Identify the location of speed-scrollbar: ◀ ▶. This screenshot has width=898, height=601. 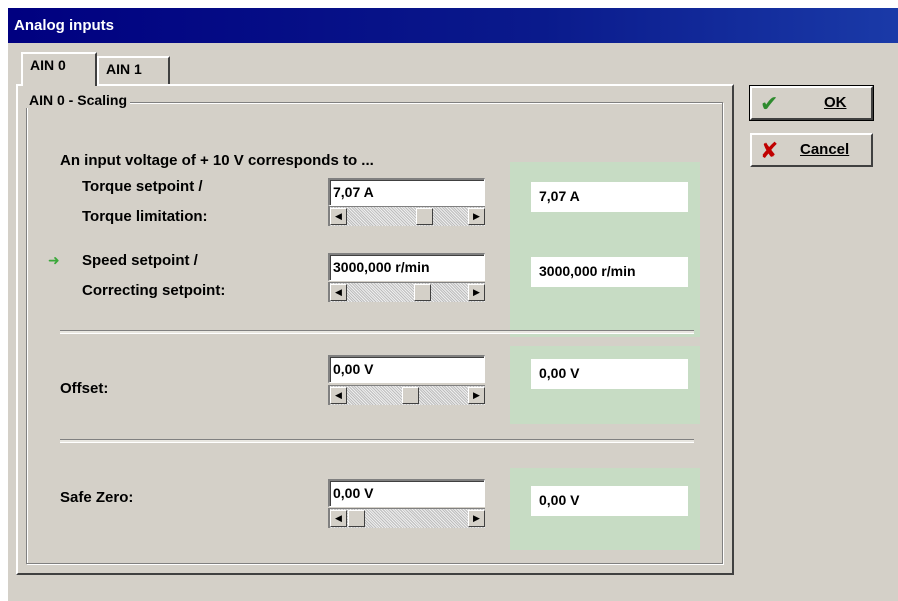
(406, 292).